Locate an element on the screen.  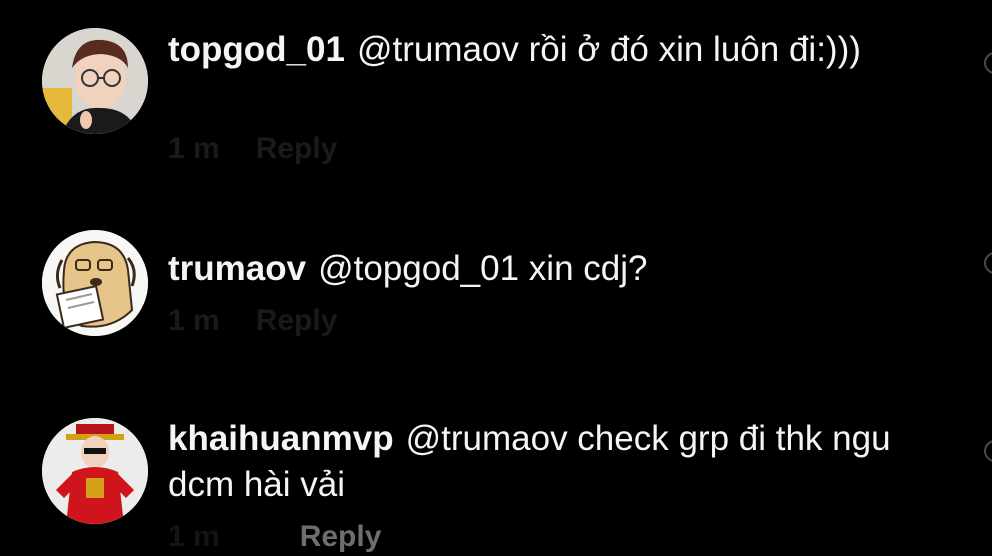
comment-body: @trumaov rồi ở đó xin luôn đi:))) is located at coordinates (608, 49).